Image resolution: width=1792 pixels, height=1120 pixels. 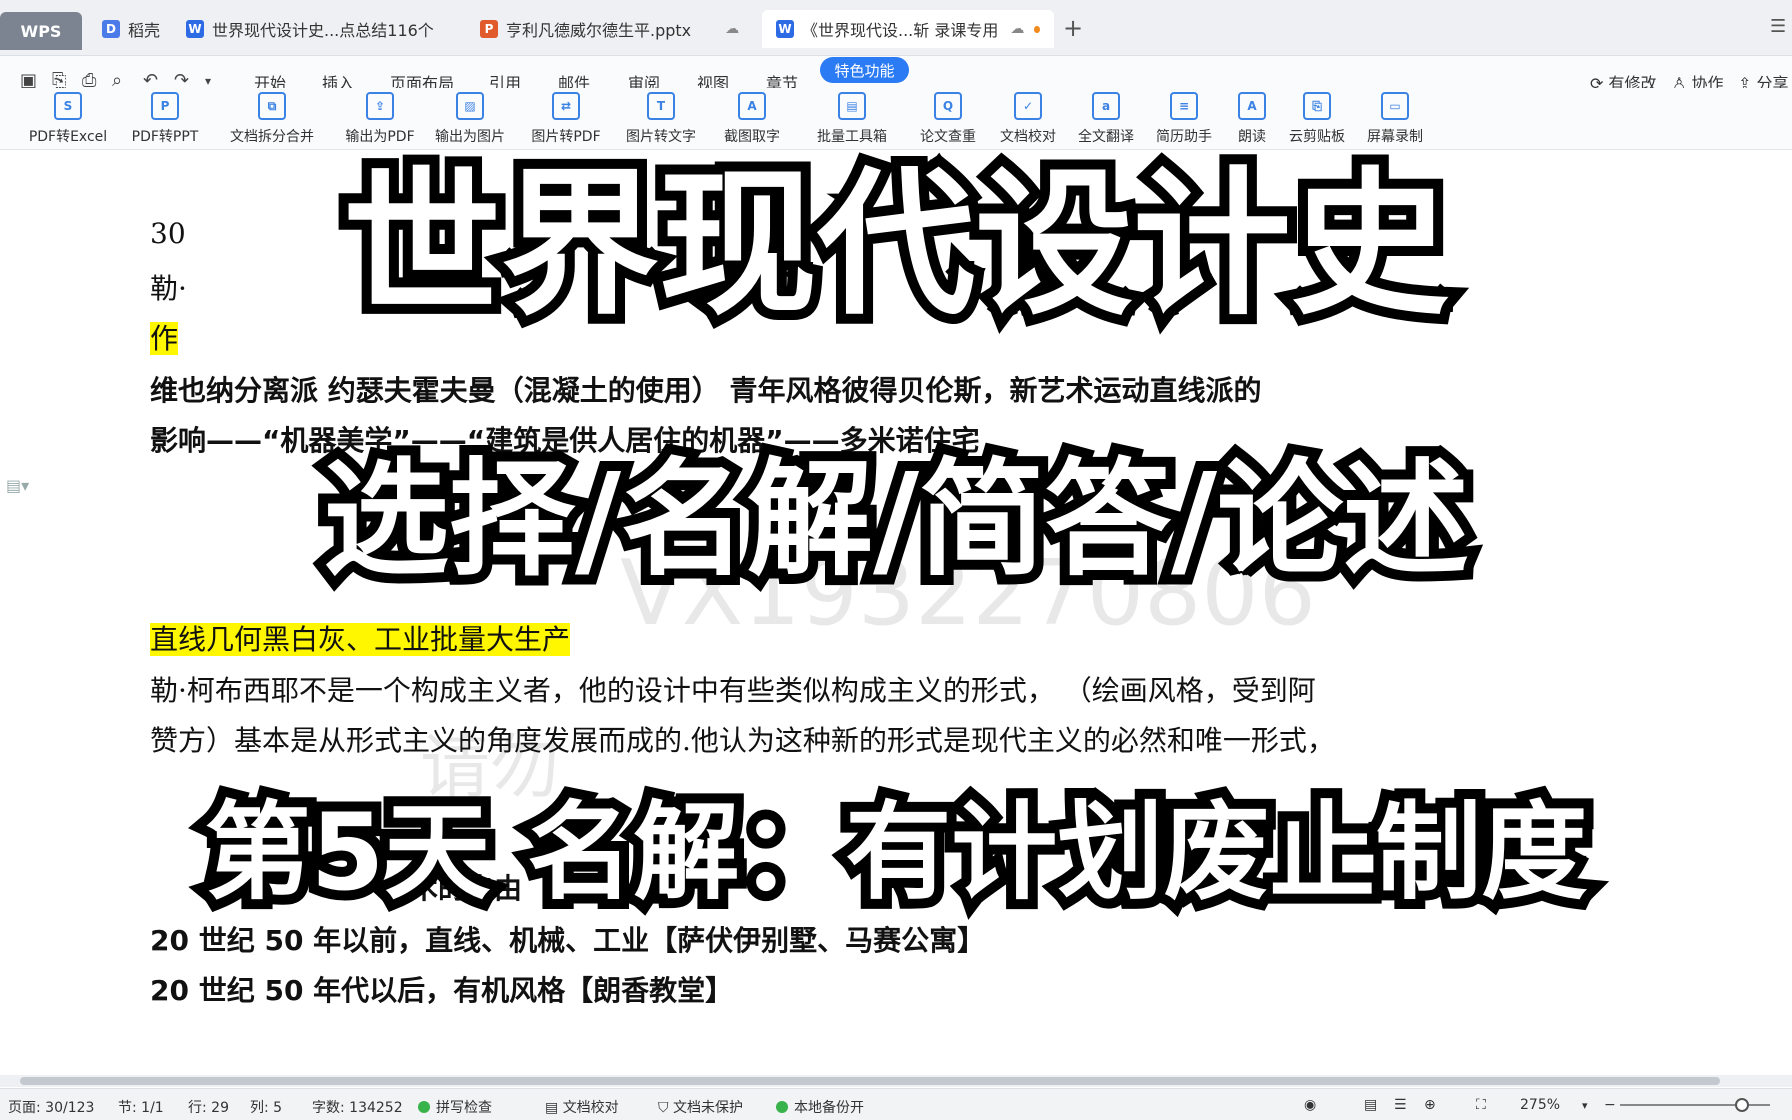 What do you see at coordinates (896, 852) in the screenshot?
I see `overlay-day-topic: 第5天 名解：有计划废止制度` at bounding box center [896, 852].